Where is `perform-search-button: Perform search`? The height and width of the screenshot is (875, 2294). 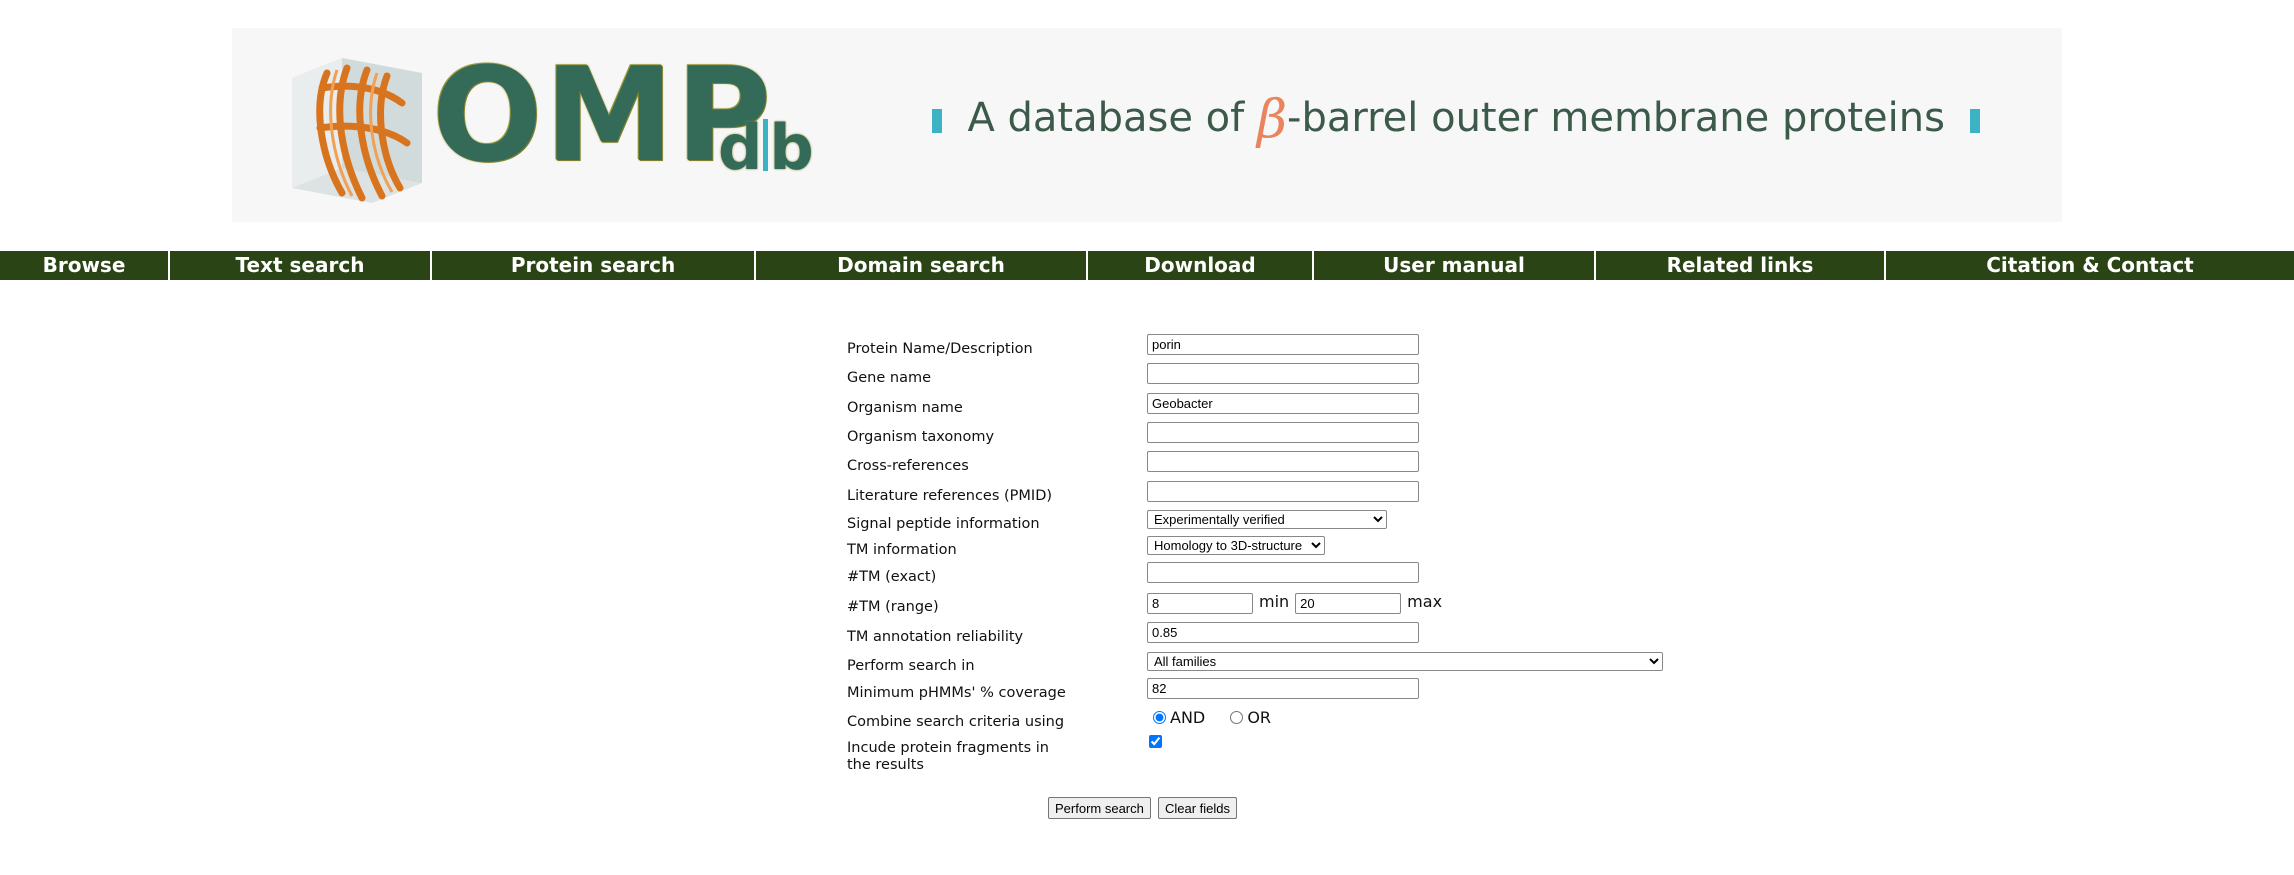 perform-search-button: Perform search is located at coordinates (1099, 808).